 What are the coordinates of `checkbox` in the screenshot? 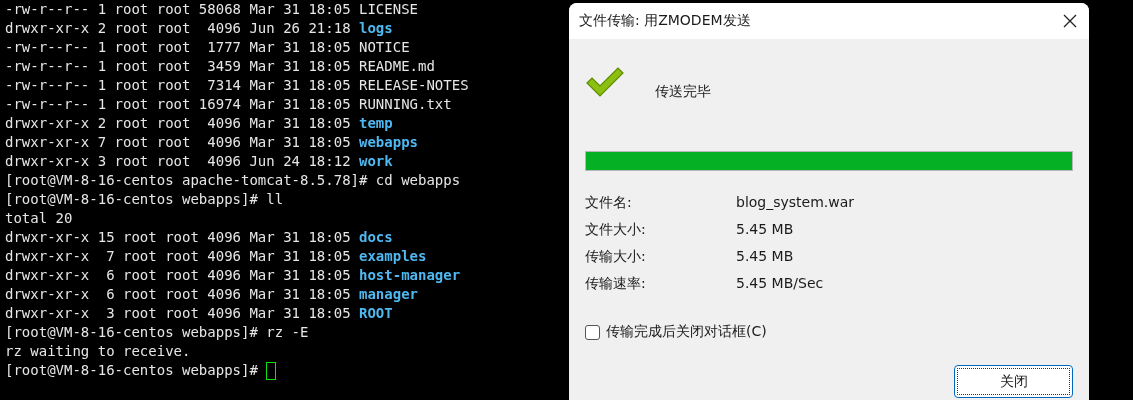 It's located at (592, 332).